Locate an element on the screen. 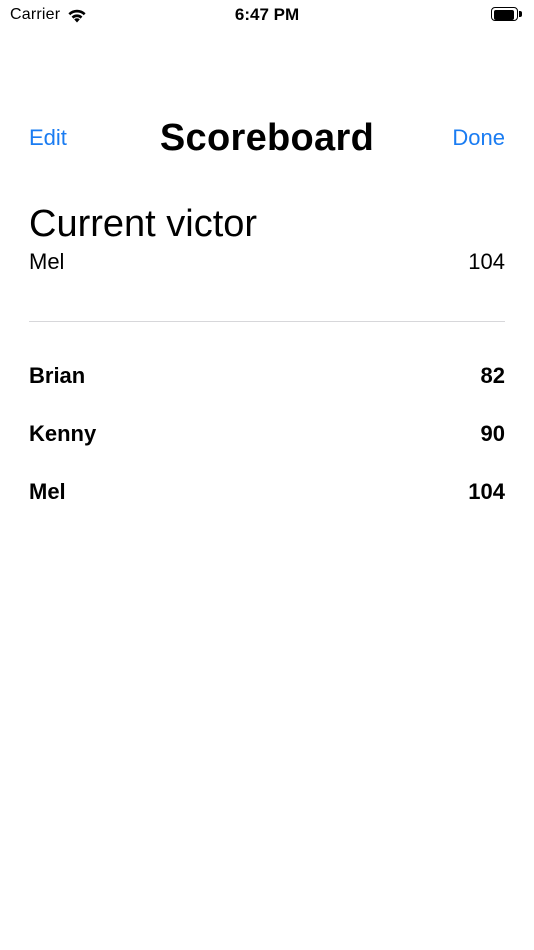 The image size is (534, 950). victor-score: 104 is located at coordinates (486, 261).